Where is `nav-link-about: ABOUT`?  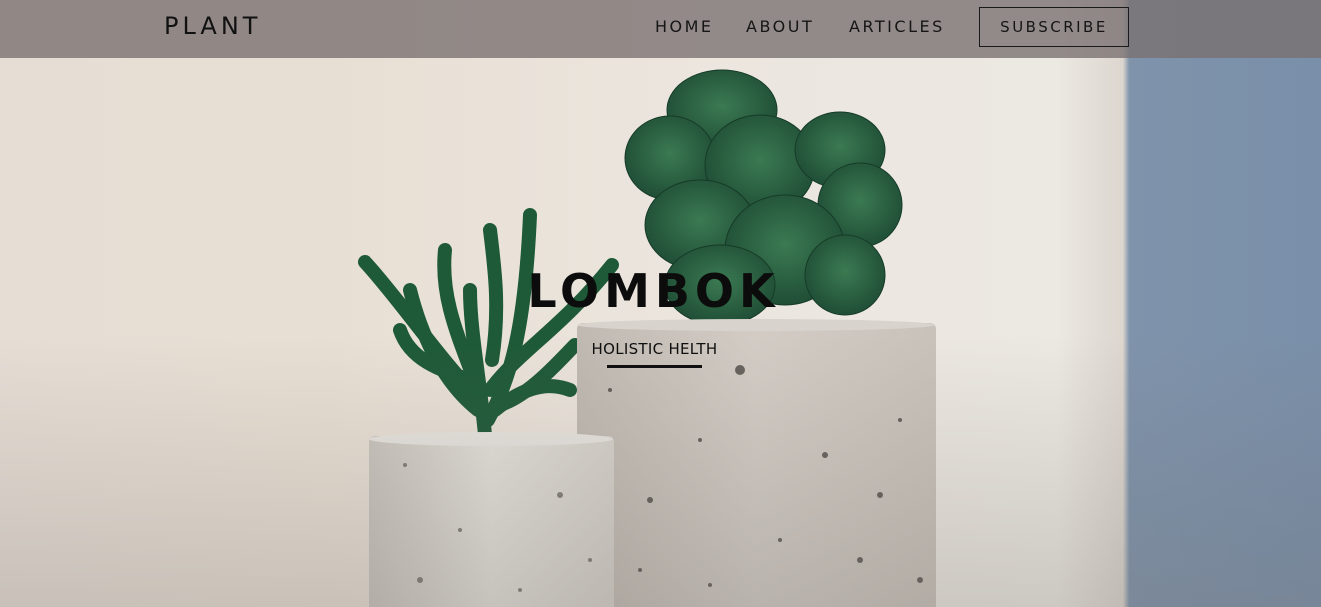 nav-link-about: ABOUT is located at coordinates (780, 26).